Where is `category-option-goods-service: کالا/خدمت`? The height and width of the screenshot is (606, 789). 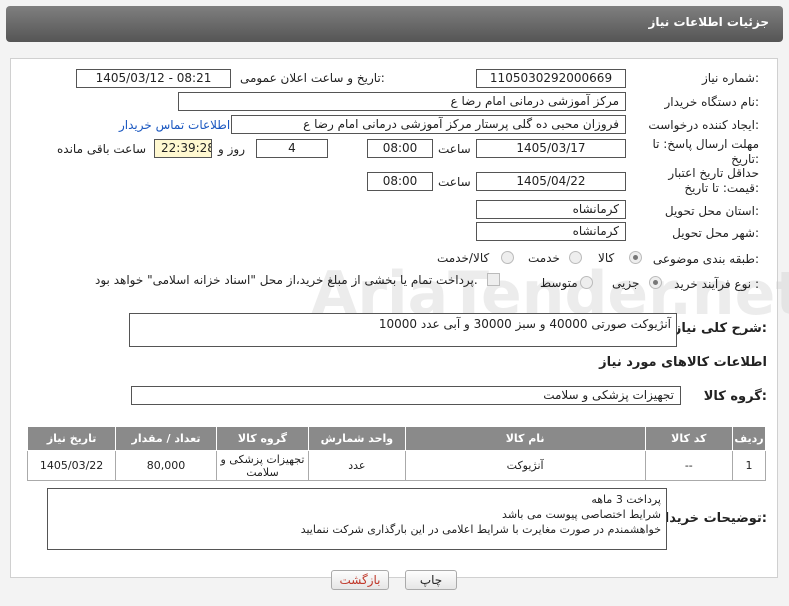
category-option-goods-service: کالا/خدمت is located at coordinates (463, 258).